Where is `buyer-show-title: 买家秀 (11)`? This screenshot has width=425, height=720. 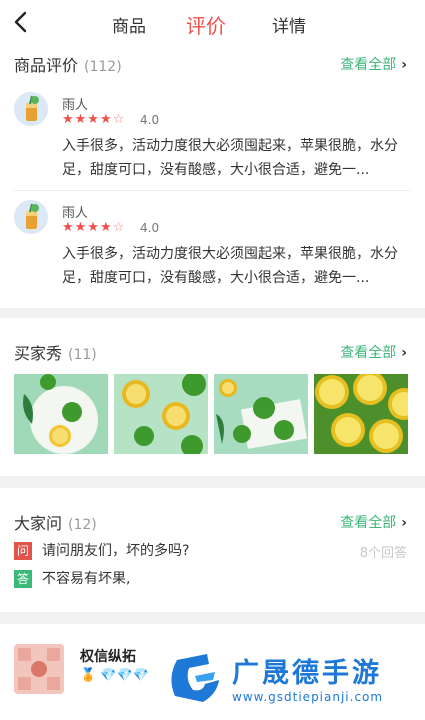 buyer-show-title: 买家秀 (11) is located at coordinates (55, 352).